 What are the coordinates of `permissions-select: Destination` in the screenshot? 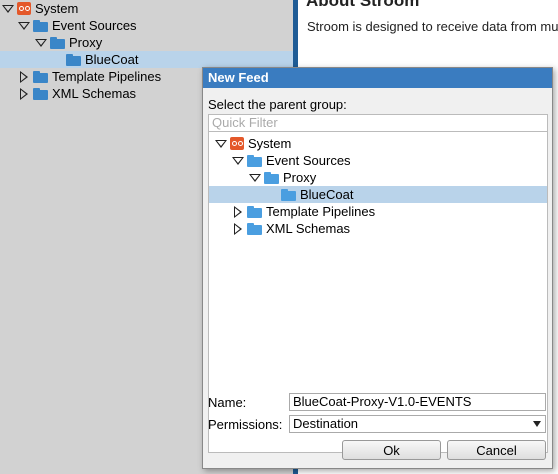 It's located at (417, 424).